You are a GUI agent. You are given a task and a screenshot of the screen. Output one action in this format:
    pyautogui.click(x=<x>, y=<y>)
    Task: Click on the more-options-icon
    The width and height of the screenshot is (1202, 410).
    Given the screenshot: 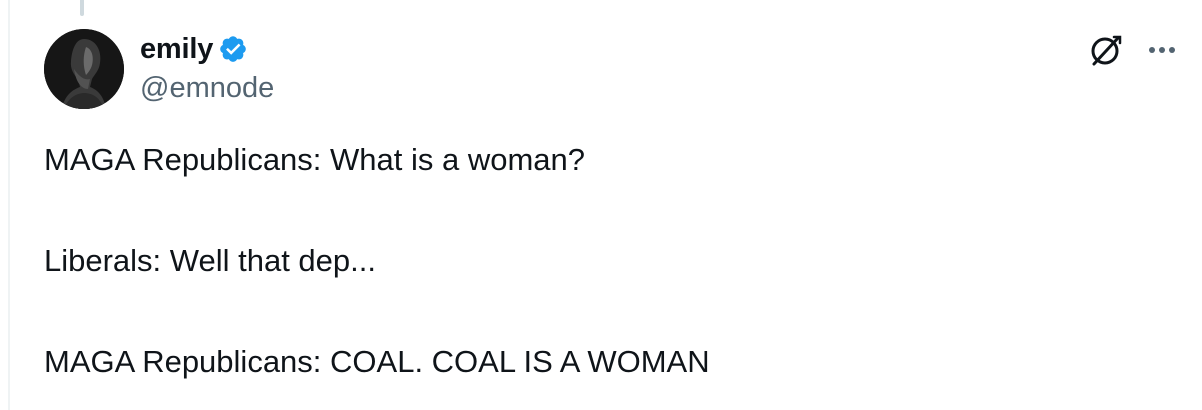 What is the action you would take?
    pyautogui.click(x=1162, y=50)
    